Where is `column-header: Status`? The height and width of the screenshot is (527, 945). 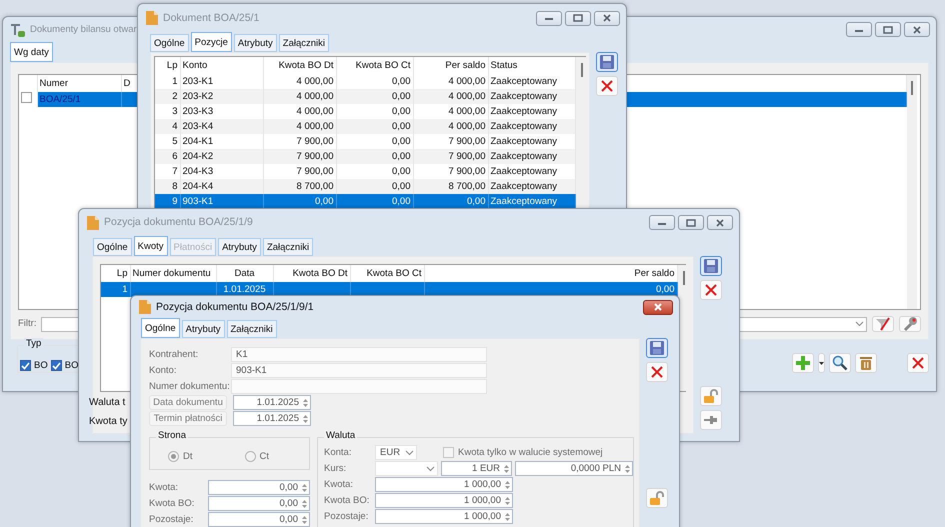 column-header: Status is located at coordinates (531, 65).